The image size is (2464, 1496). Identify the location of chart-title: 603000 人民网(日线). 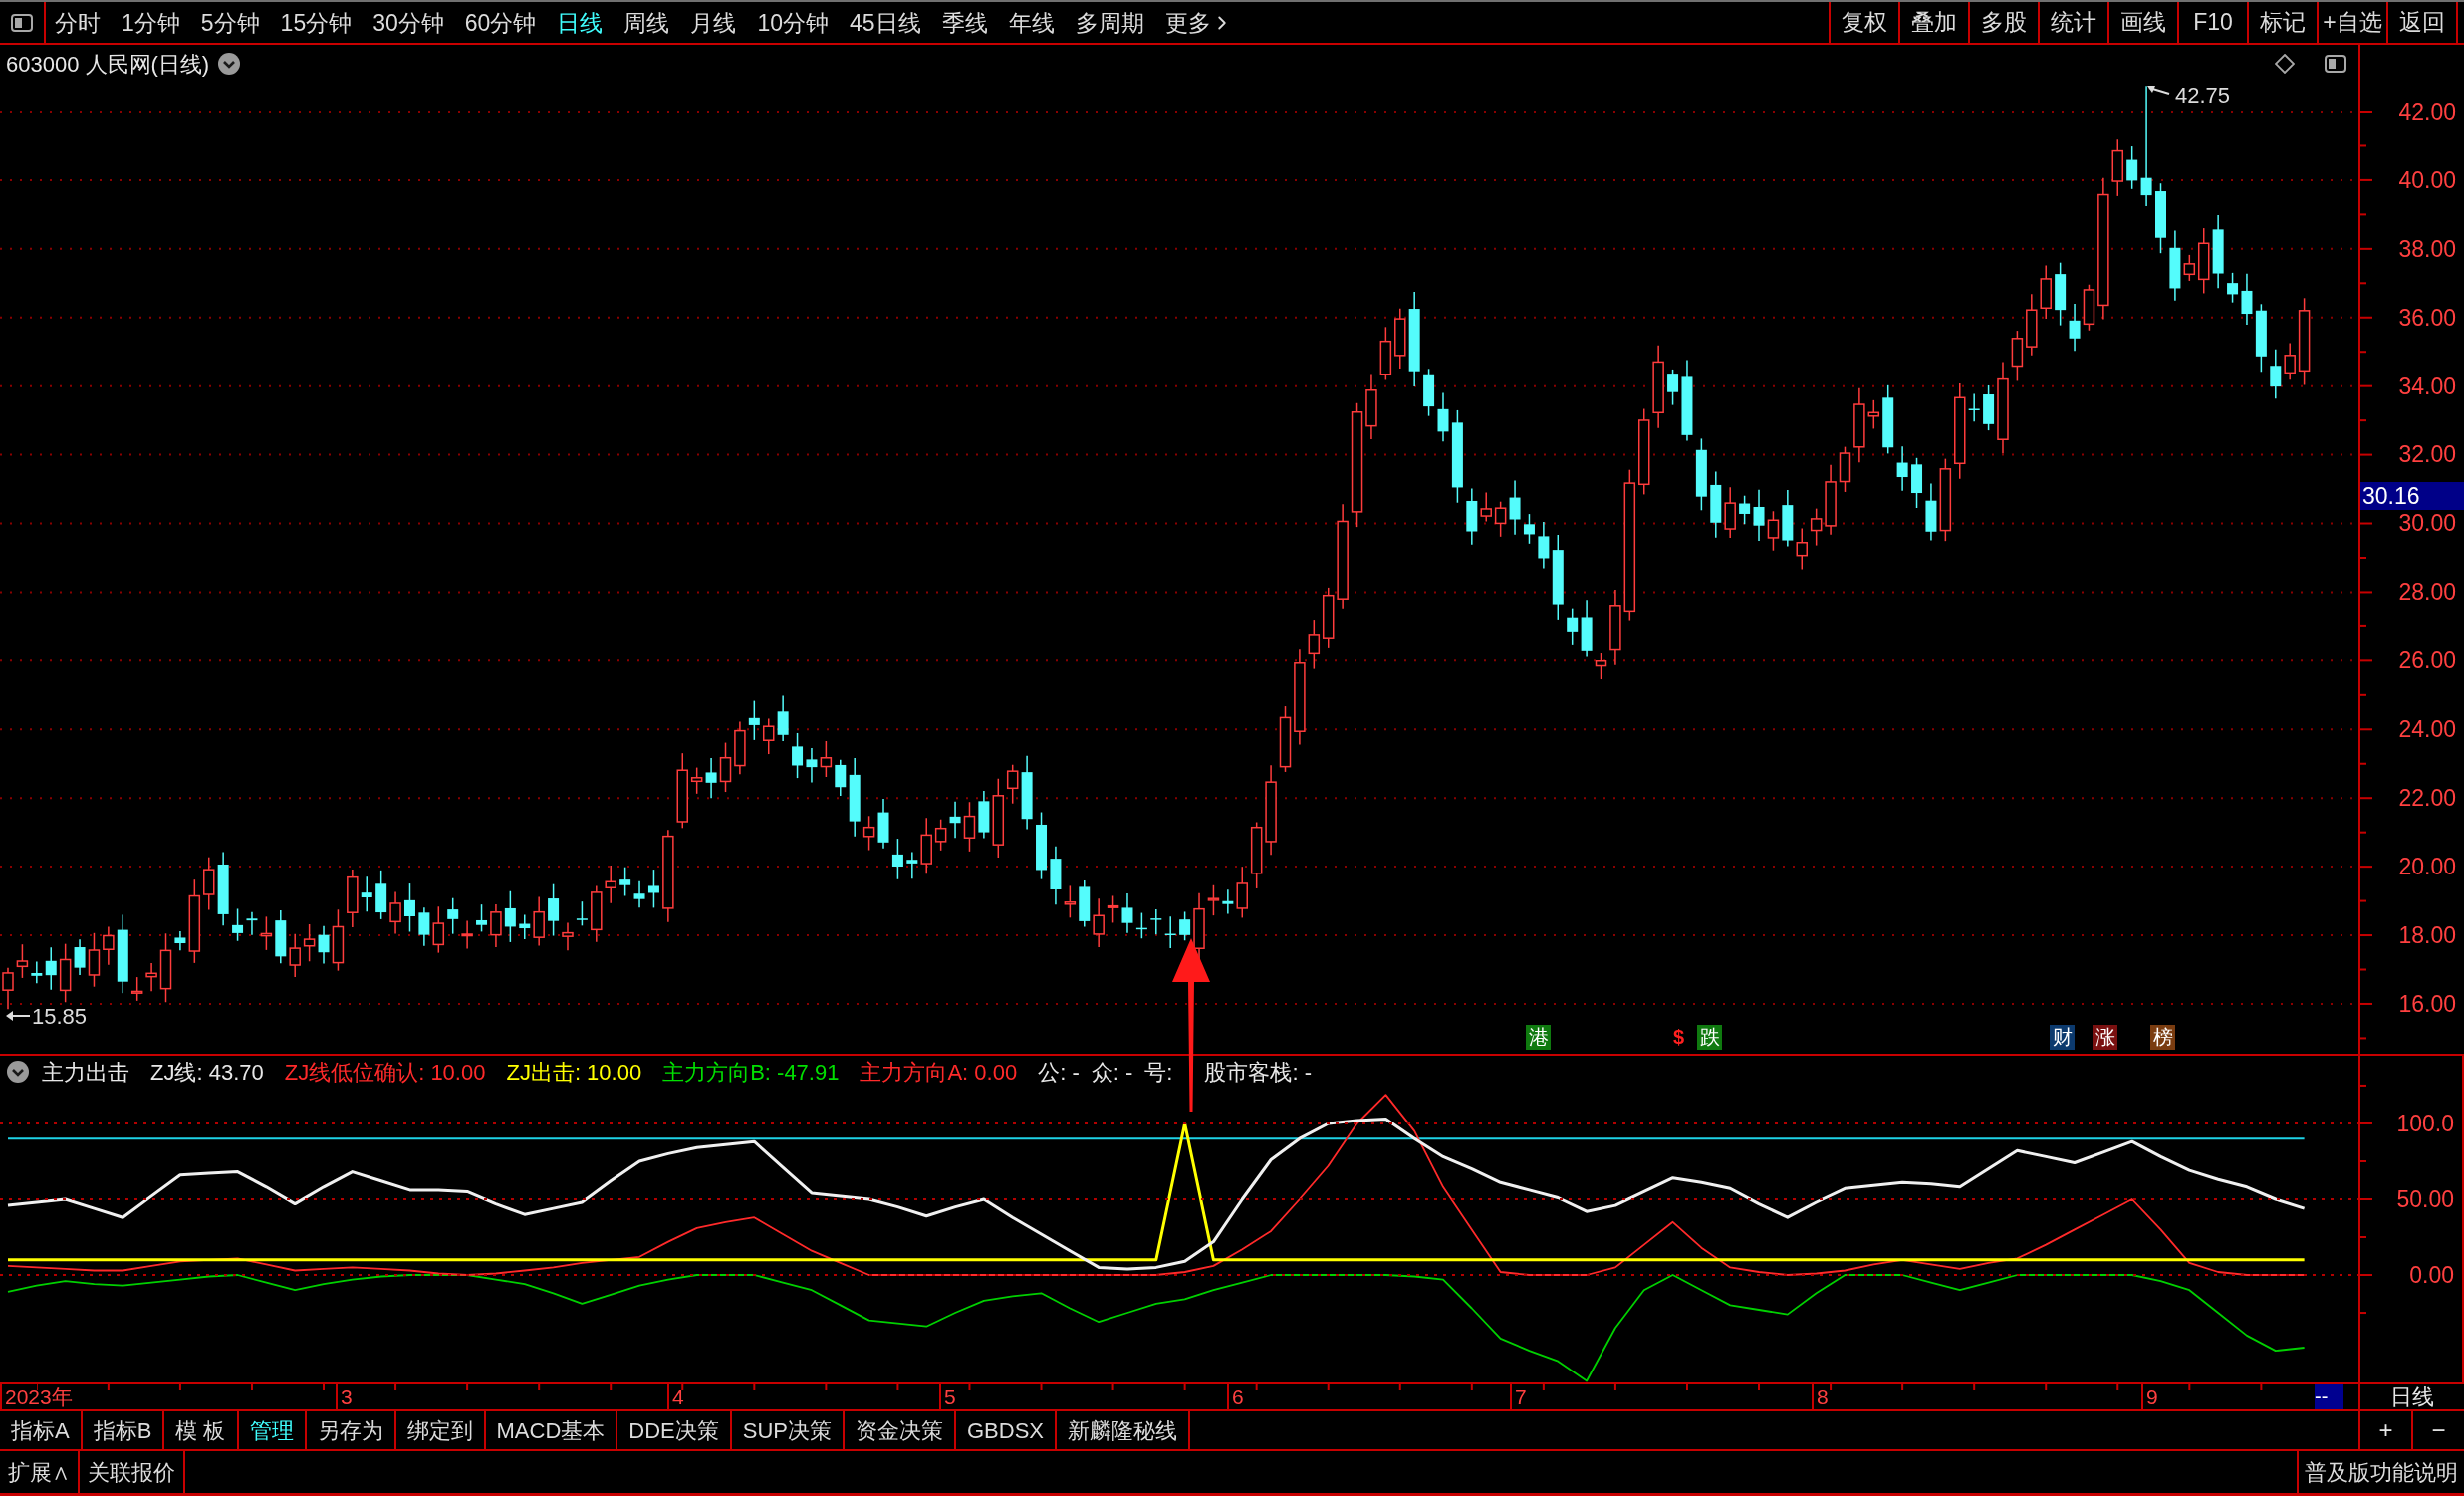
(108, 64).